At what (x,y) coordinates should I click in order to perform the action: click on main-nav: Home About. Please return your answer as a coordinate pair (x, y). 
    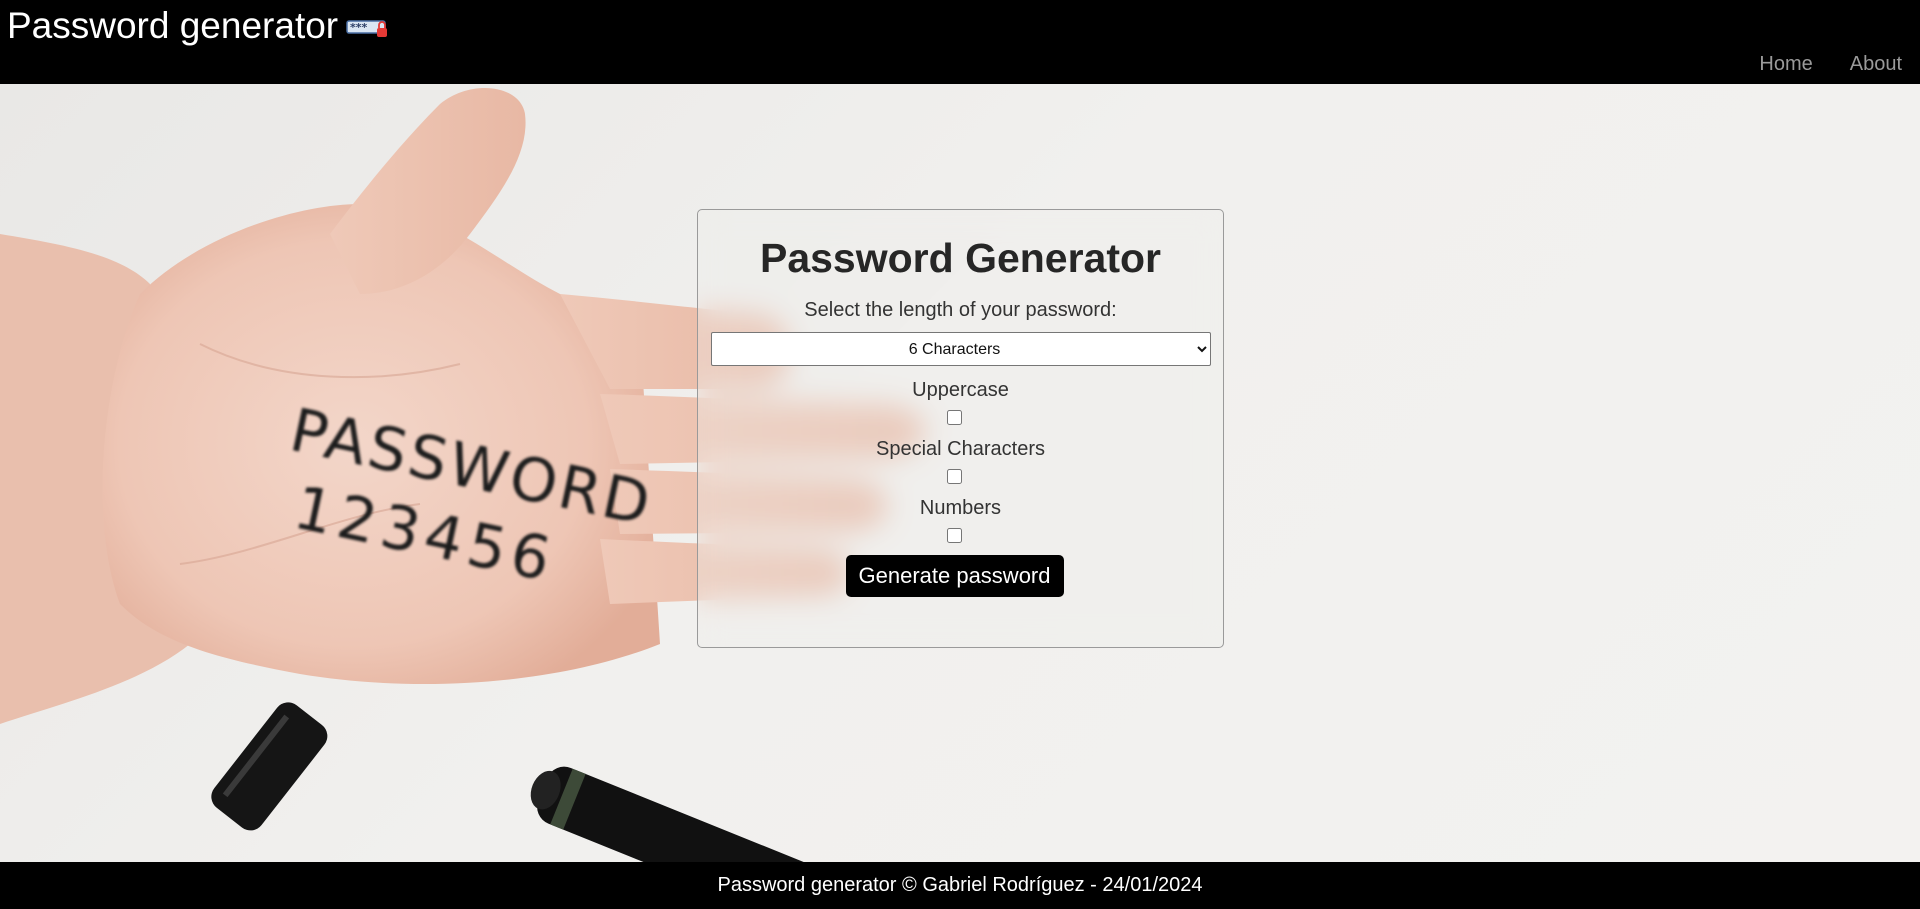
    Looking at the image, I should click on (1830, 64).